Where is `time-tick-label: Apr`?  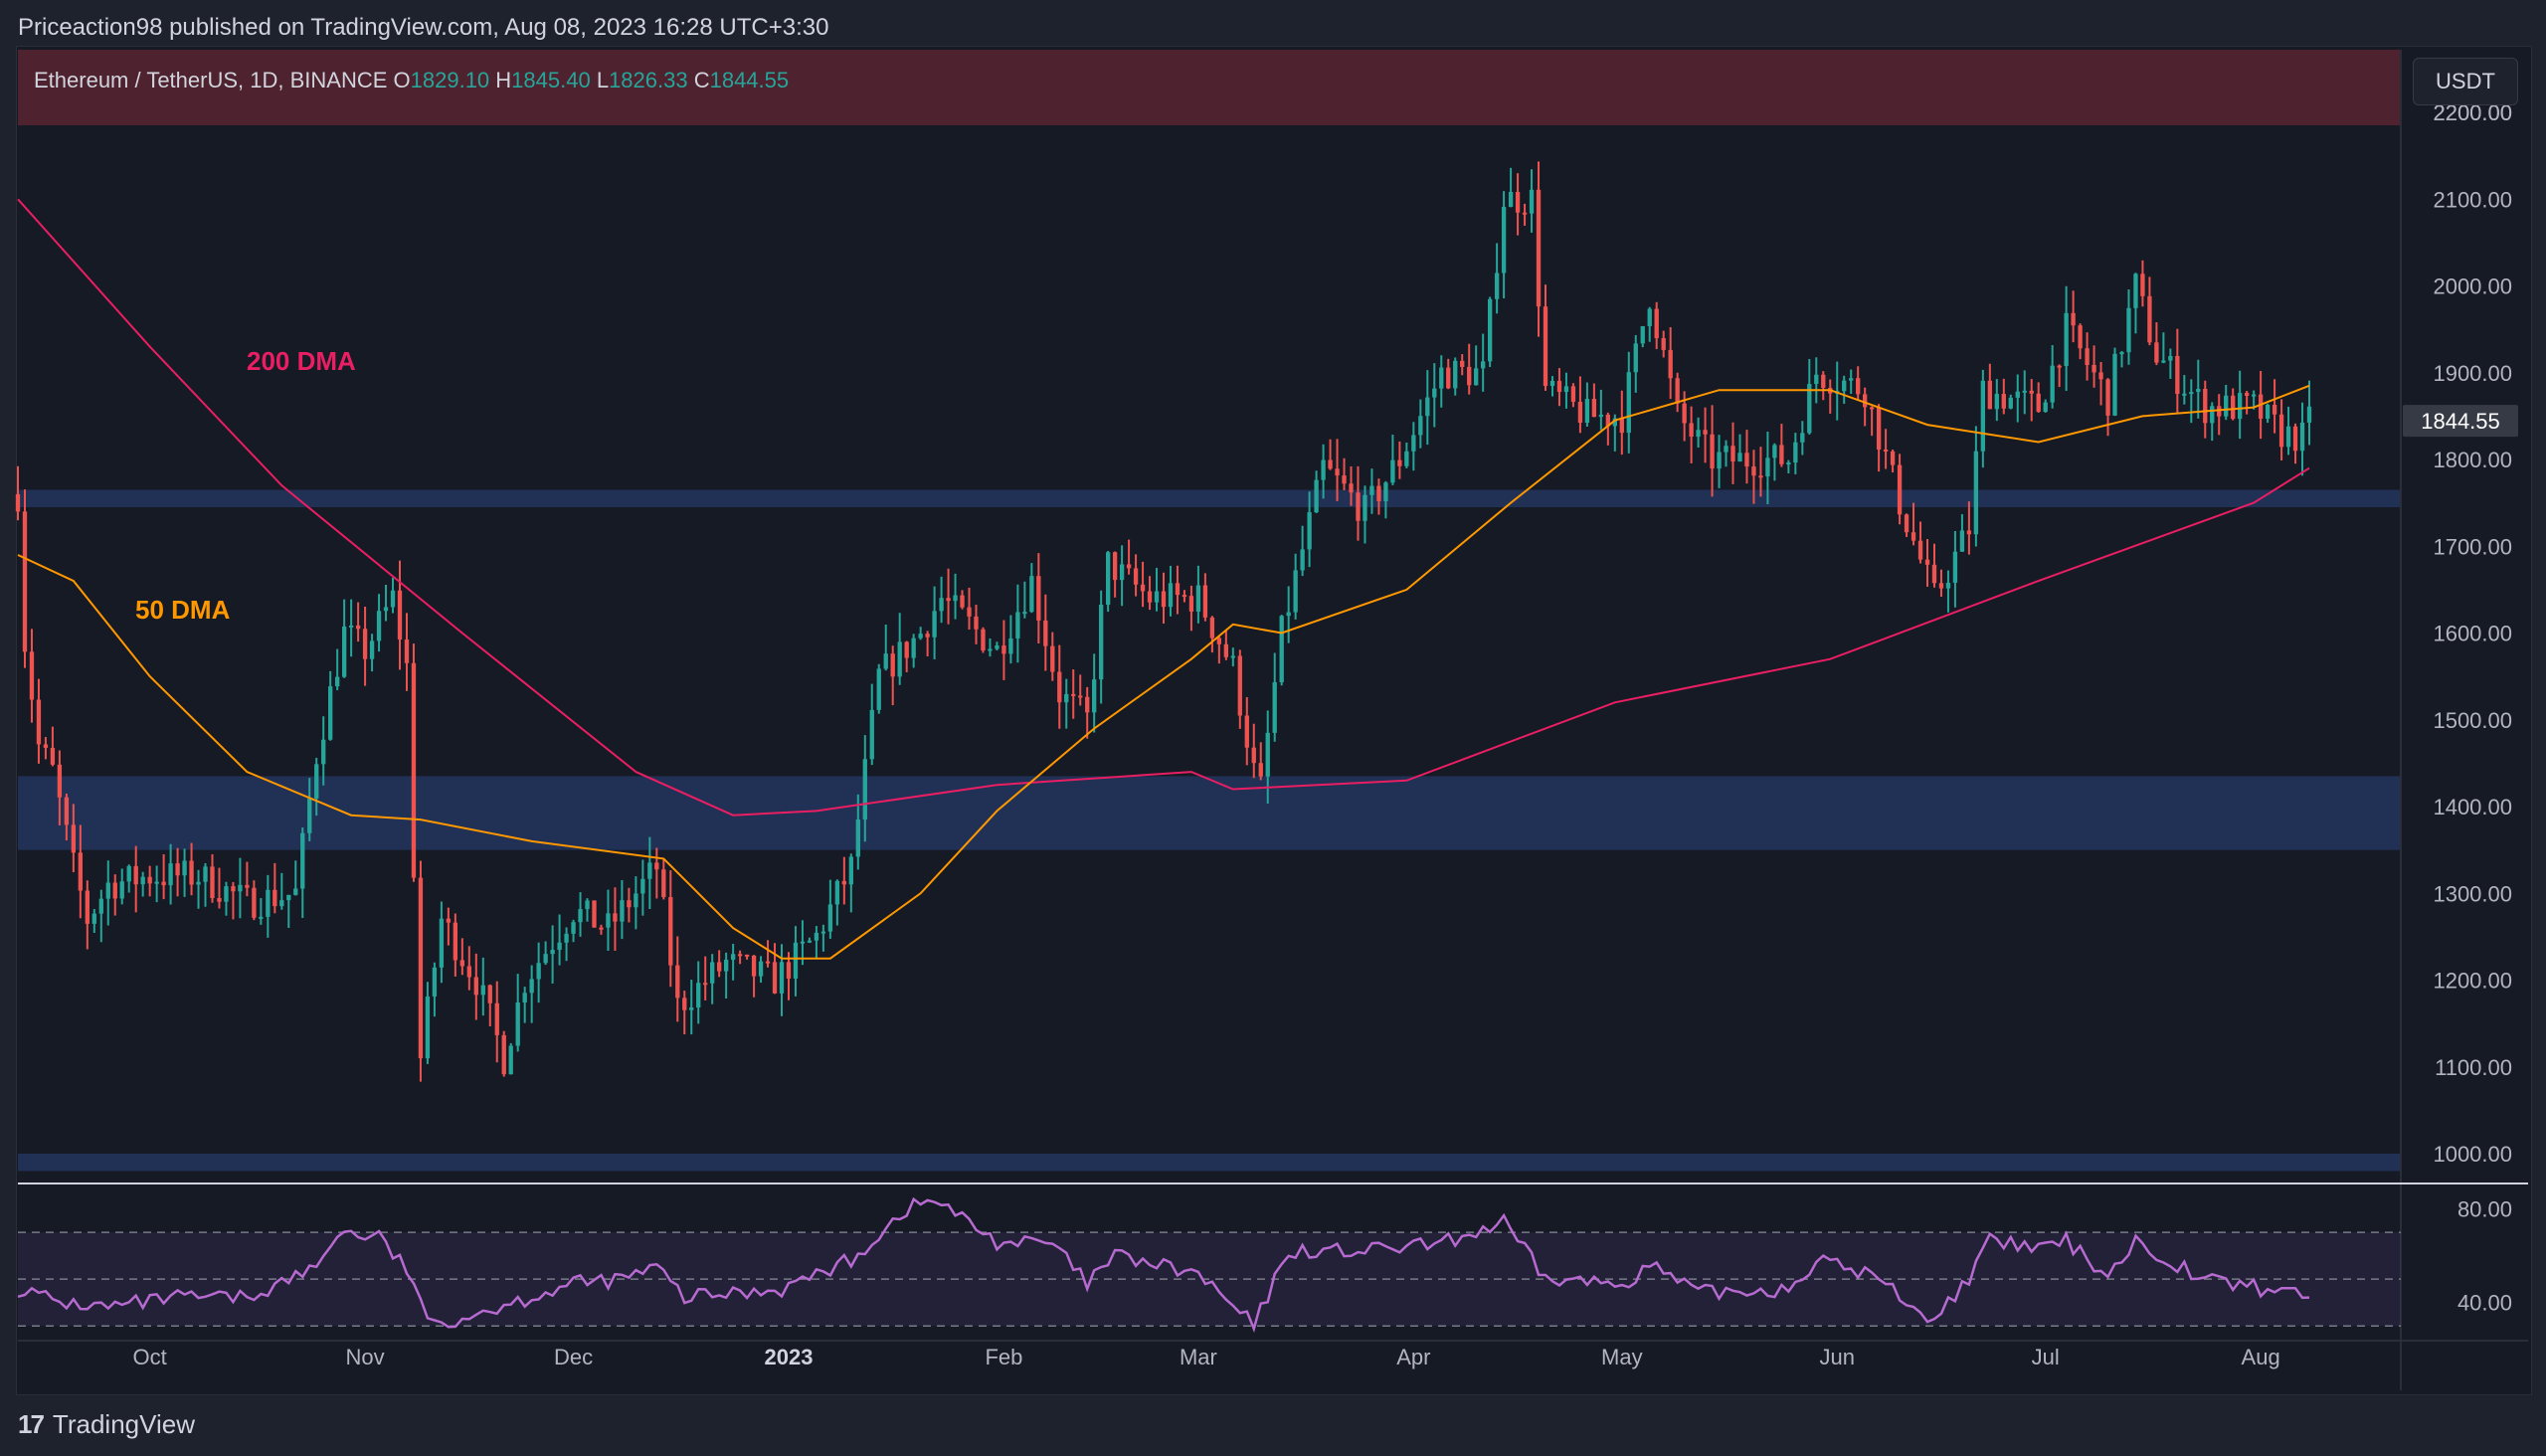 time-tick-label: Apr is located at coordinates (1413, 1357).